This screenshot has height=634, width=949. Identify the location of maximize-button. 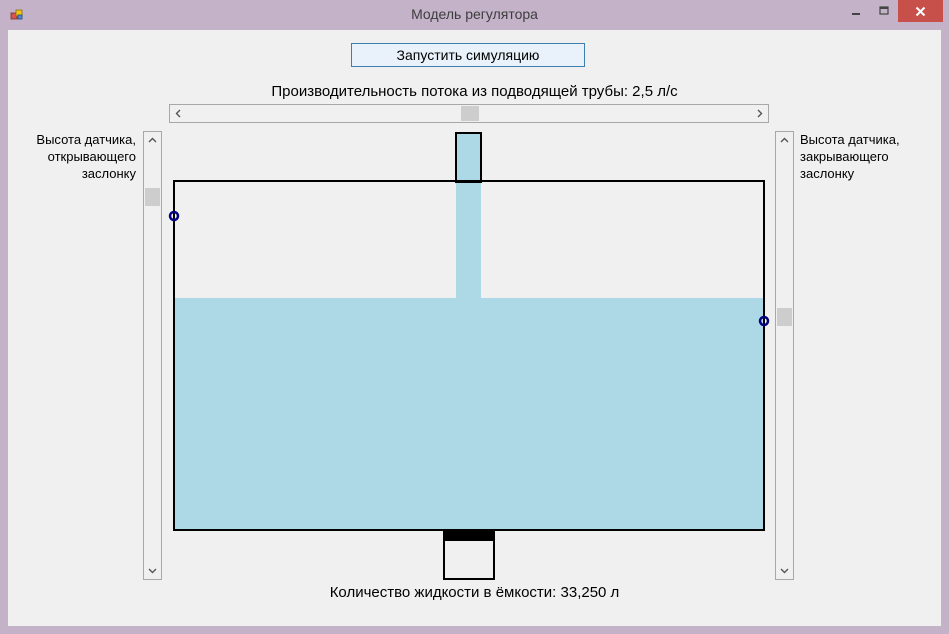
(884, 11).